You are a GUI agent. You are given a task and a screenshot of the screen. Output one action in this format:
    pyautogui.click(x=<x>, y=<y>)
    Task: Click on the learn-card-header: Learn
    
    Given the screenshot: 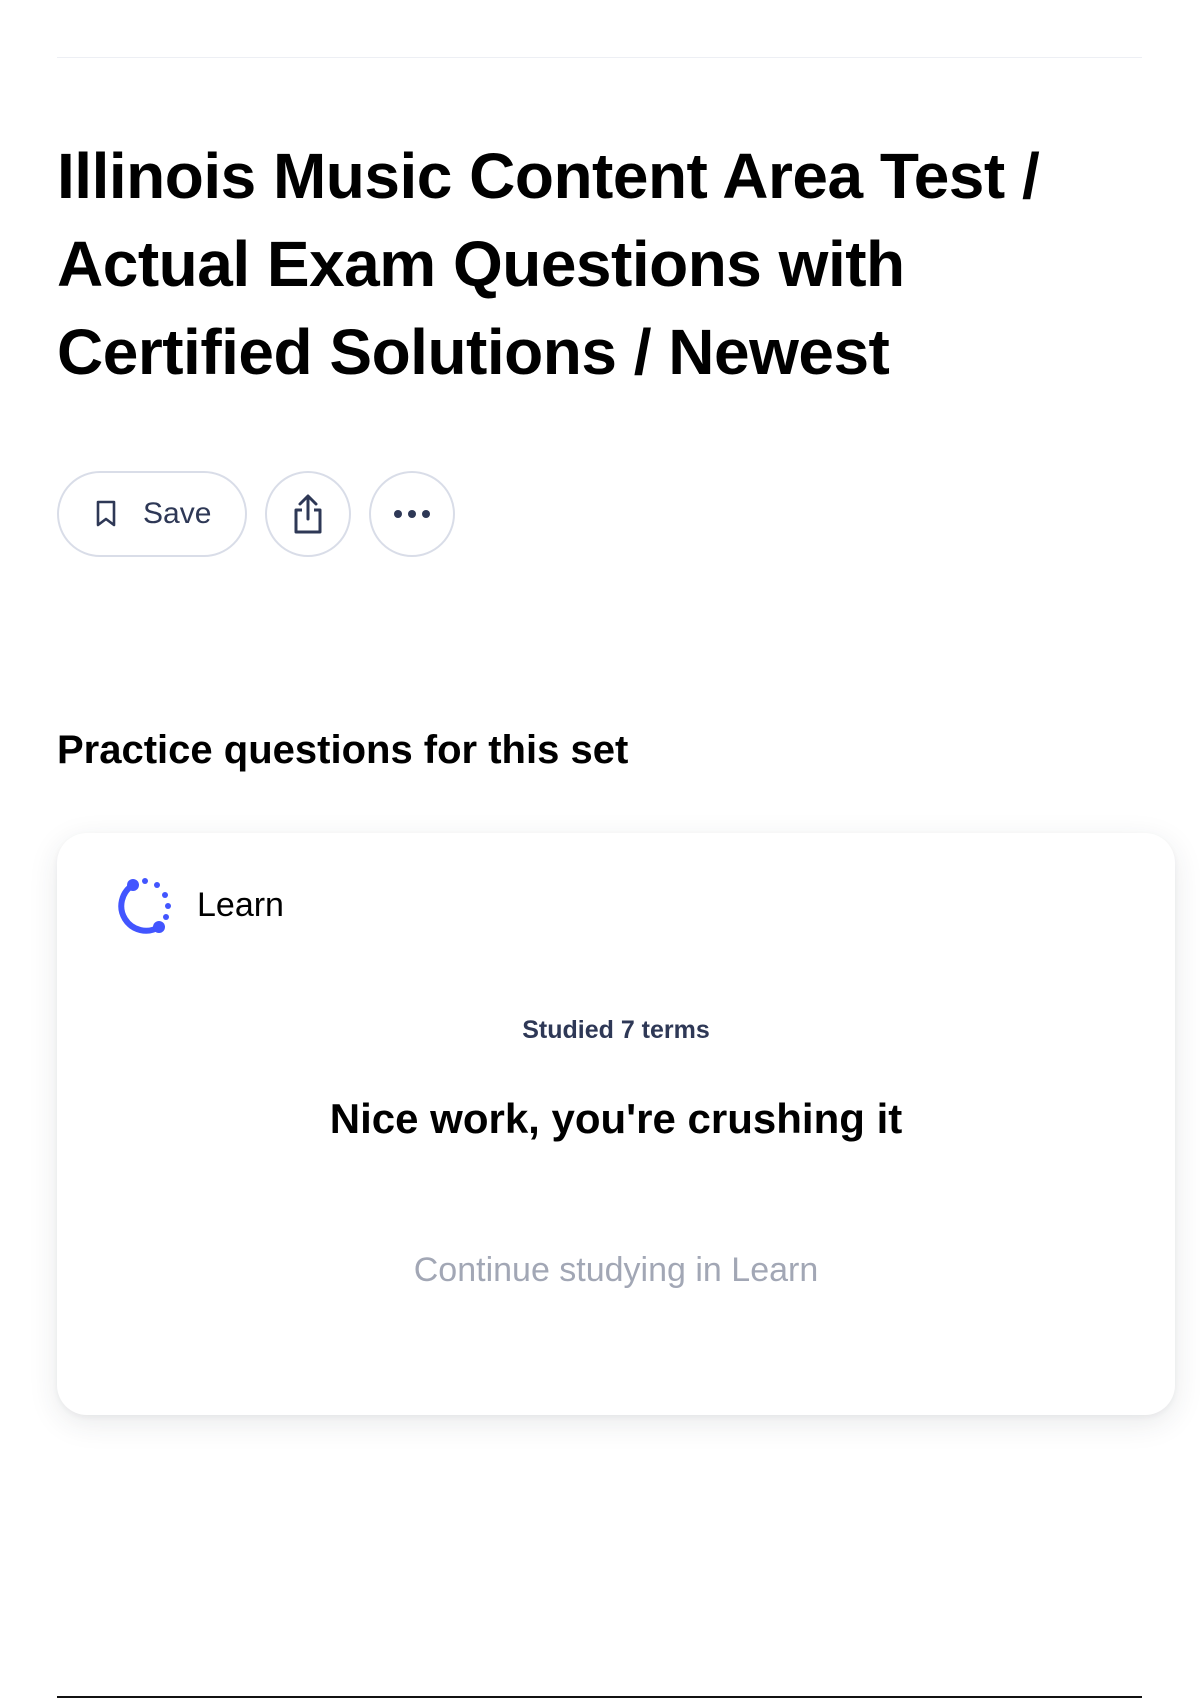 What is the action you would take?
    pyautogui.click(x=199, y=905)
    